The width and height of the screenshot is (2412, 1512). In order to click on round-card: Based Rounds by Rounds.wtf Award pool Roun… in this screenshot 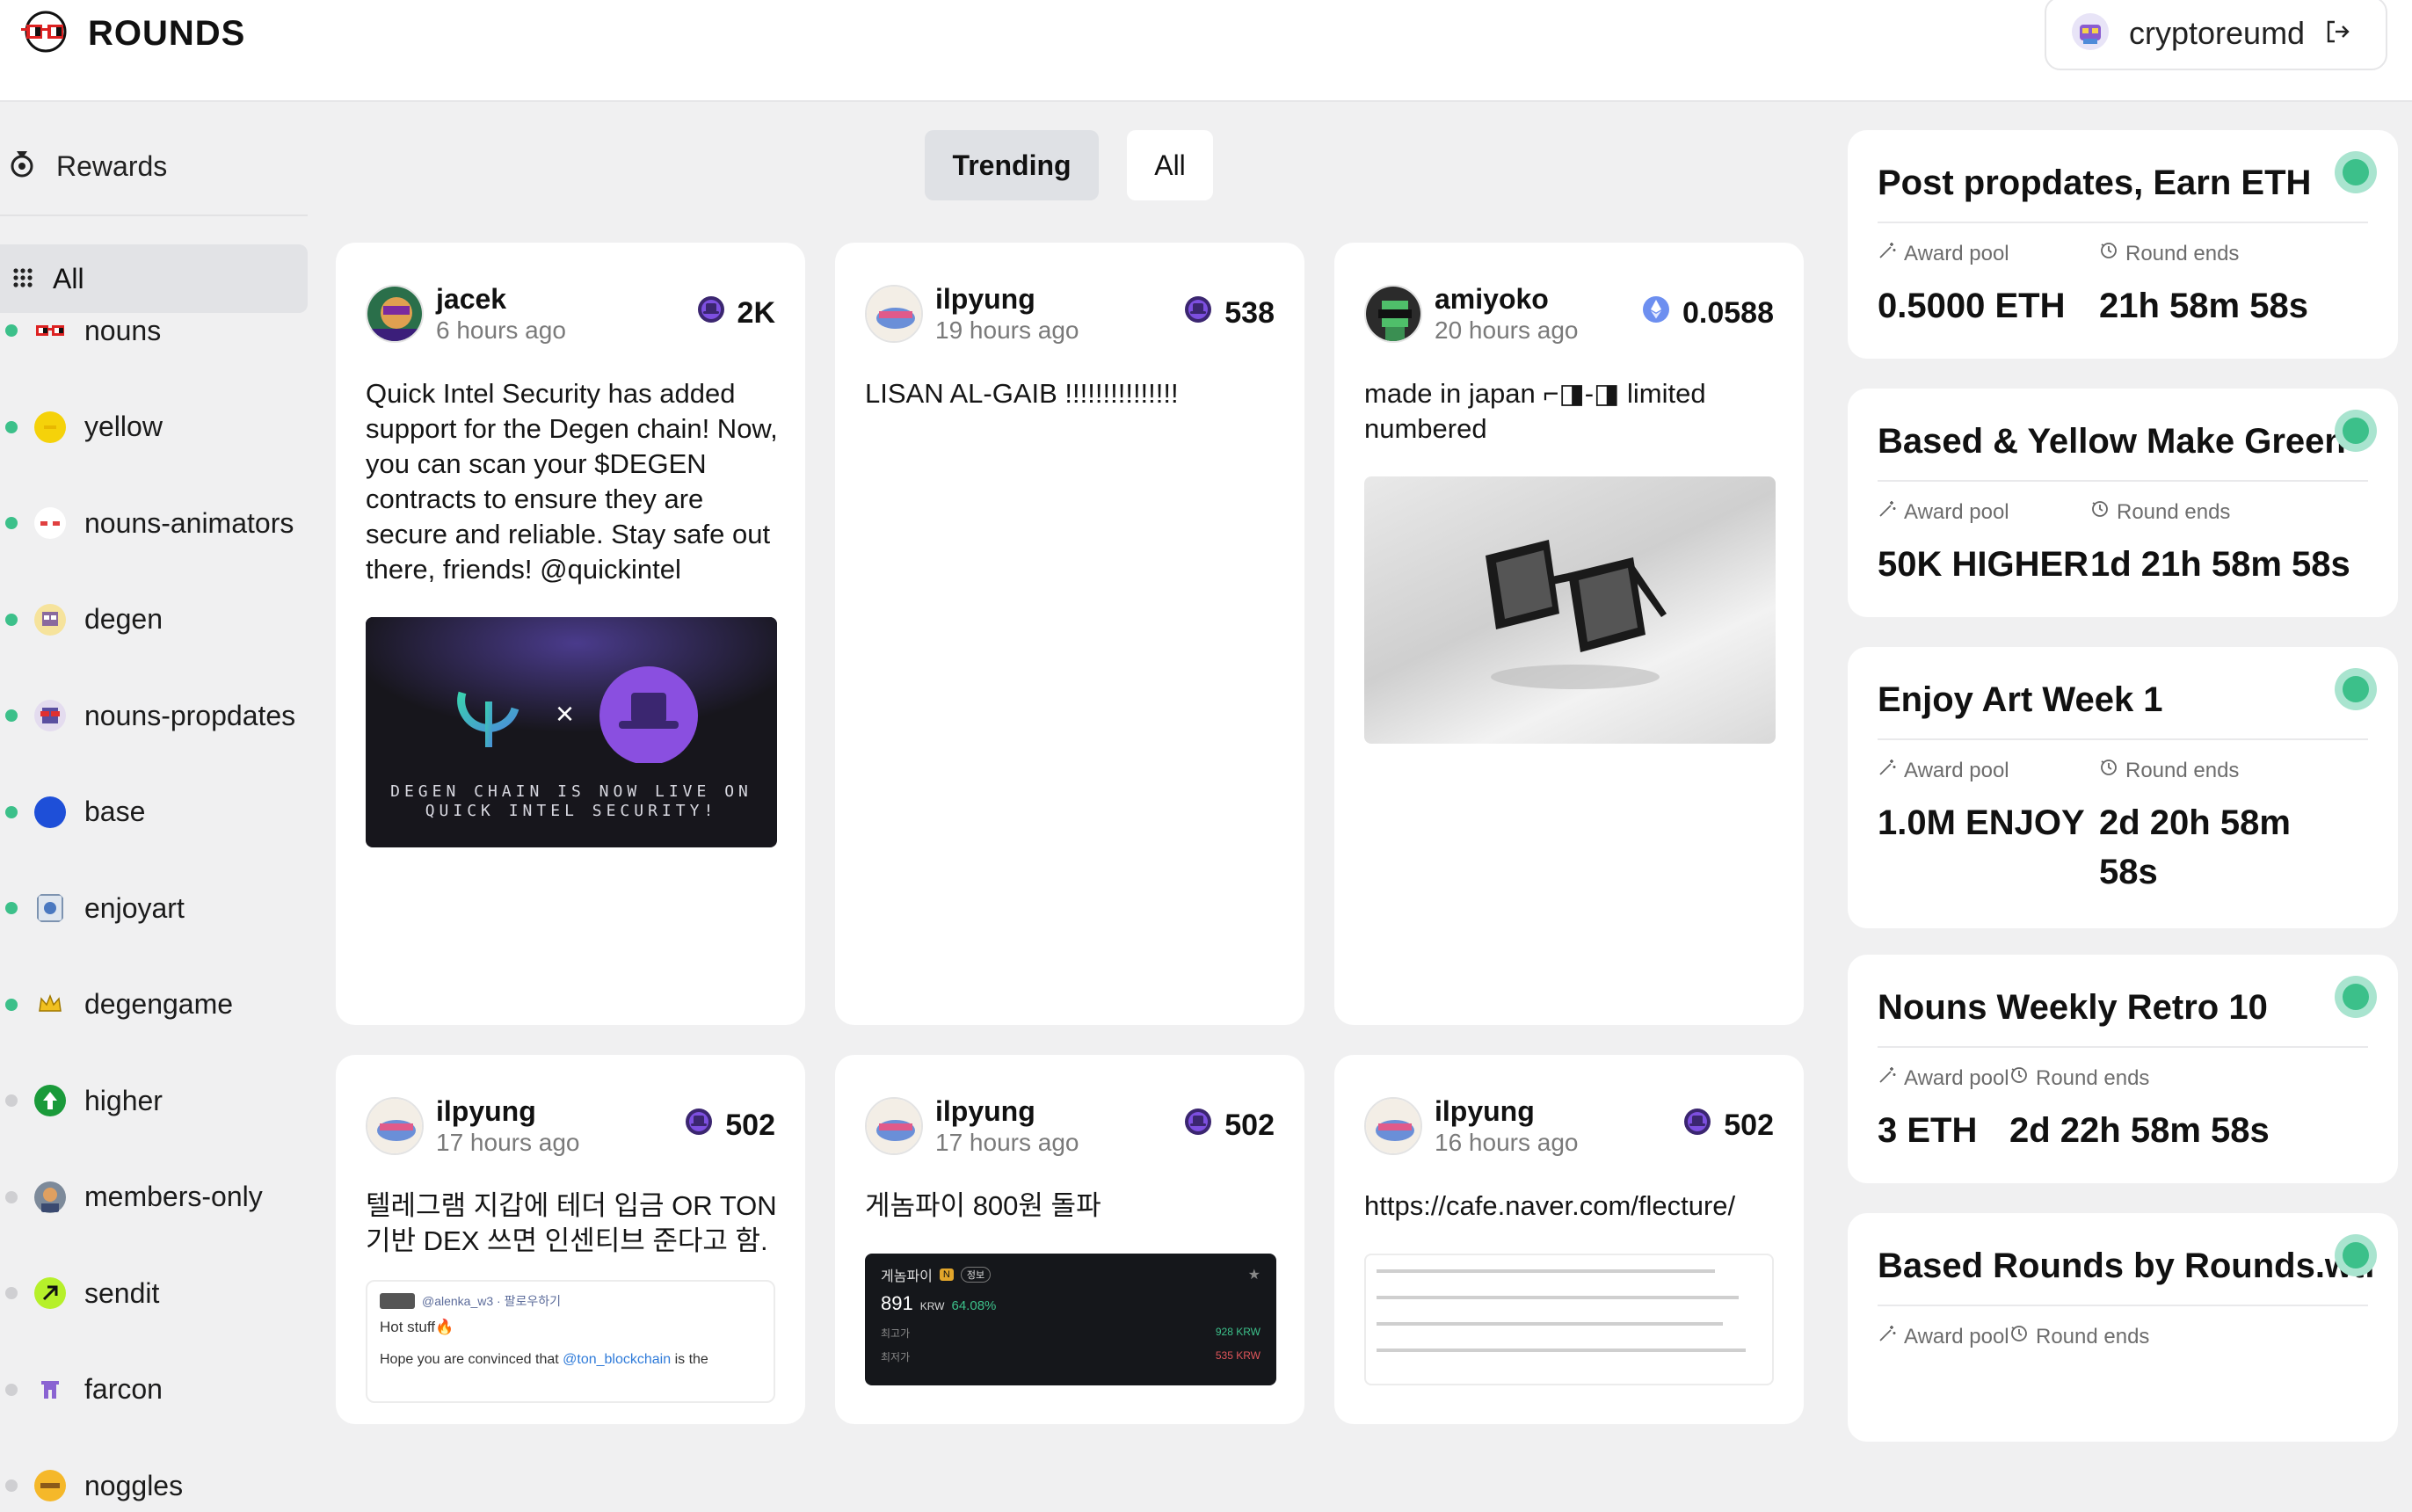, I will do `click(2123, 1328)`.